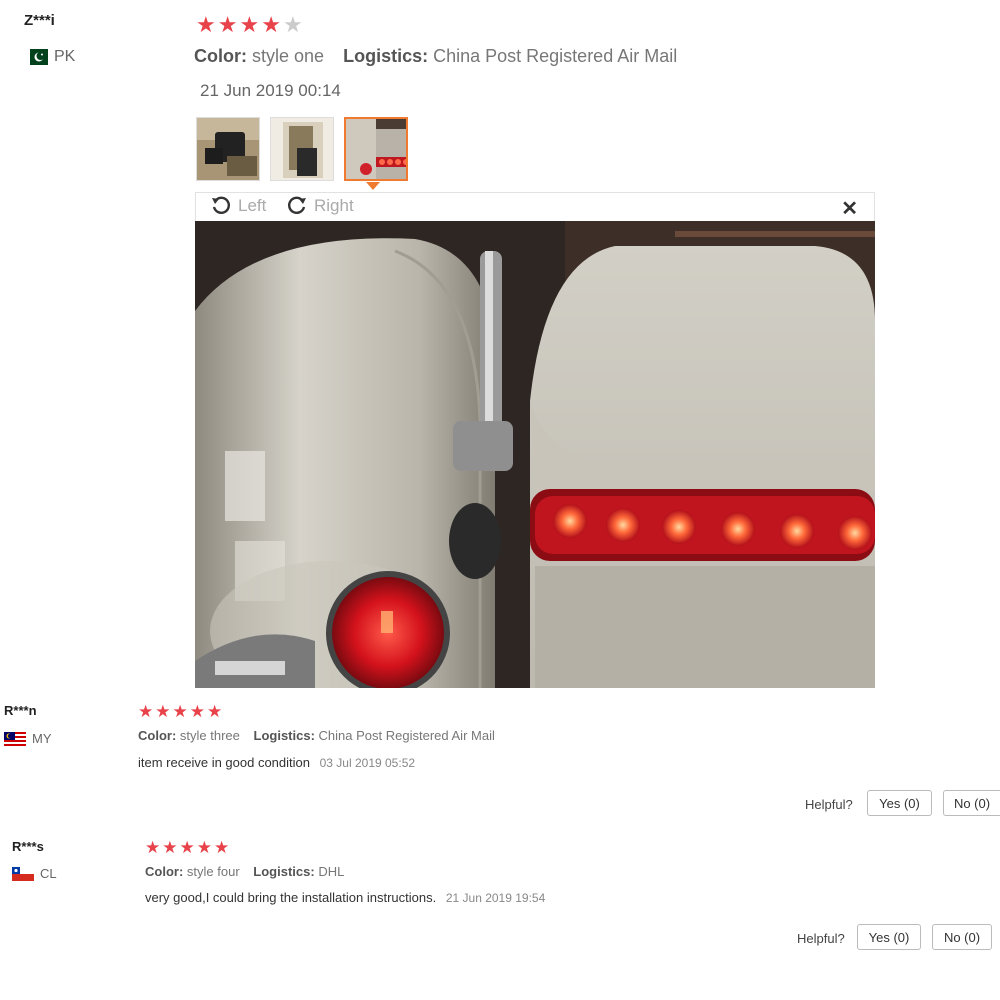 The height and width of the screenshot is (1000, 1000). I want to click on selected-indicator, so click(373, 186).